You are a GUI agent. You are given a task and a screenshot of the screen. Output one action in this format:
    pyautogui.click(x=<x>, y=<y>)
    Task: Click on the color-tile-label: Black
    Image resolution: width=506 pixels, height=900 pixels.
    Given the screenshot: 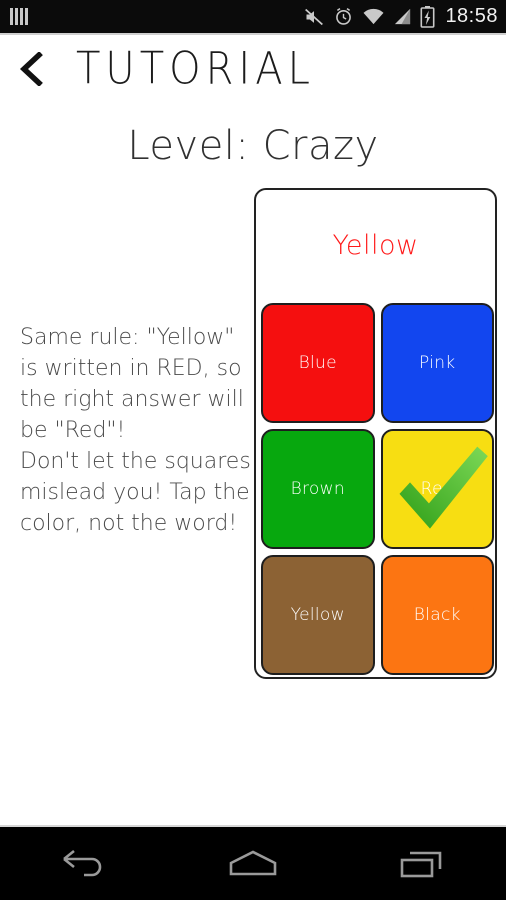 What is the action you would take?
    pyautogui.click(x=437, y=615)
    